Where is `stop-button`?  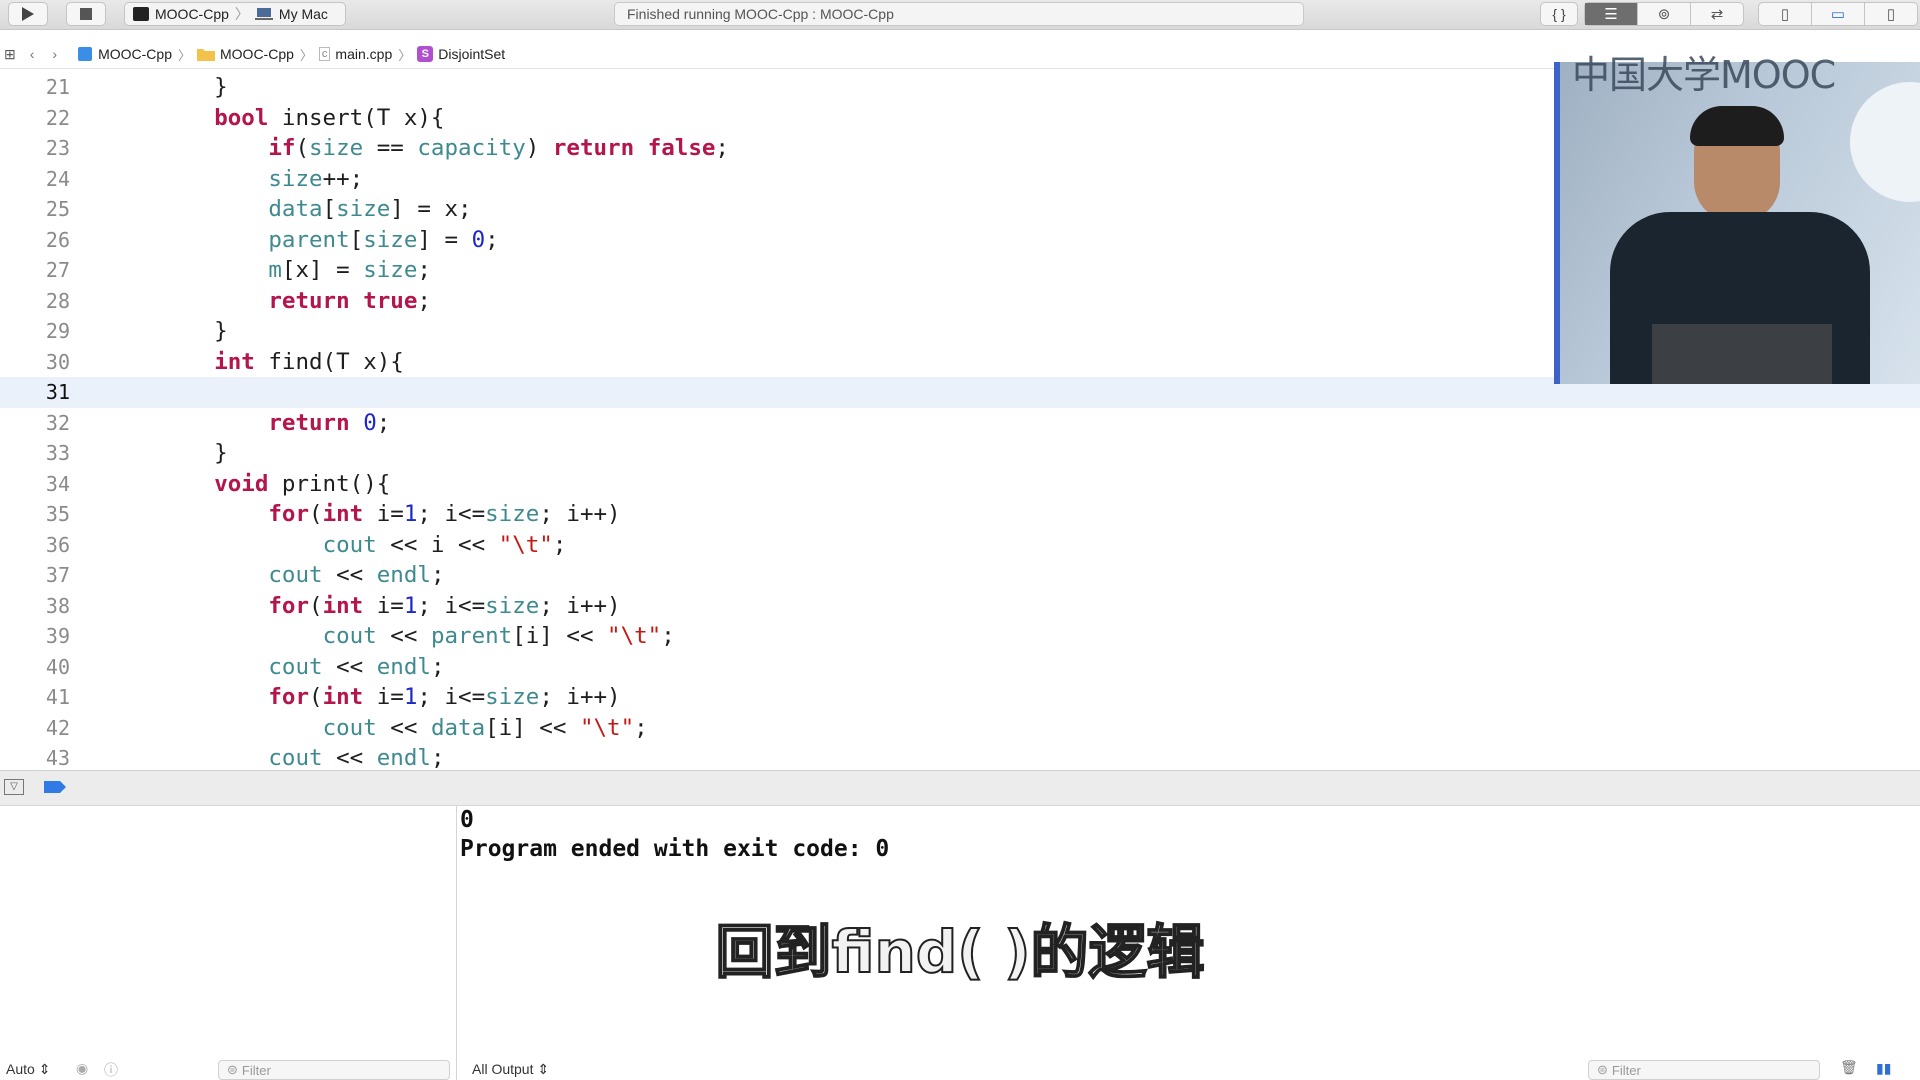 stop-button is located at coordinates (86, 14).